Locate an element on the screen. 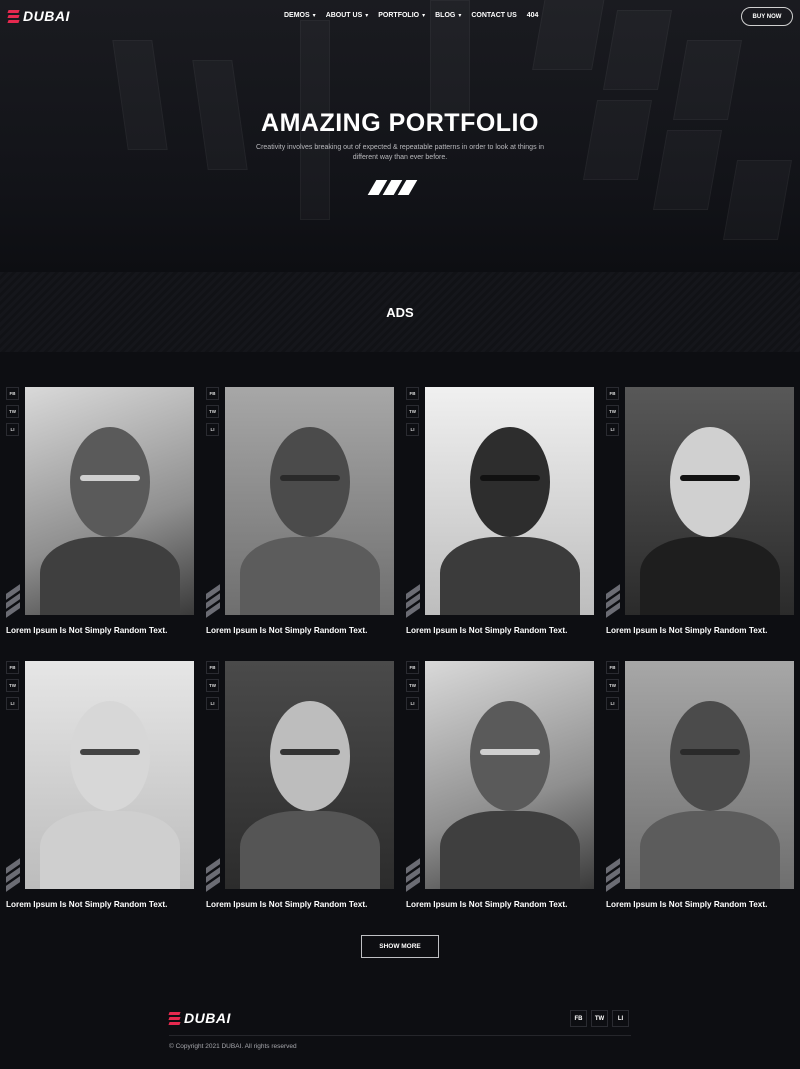  nav-item-about-us: ABOUT US ▾ is located at coordinates (347, 15).